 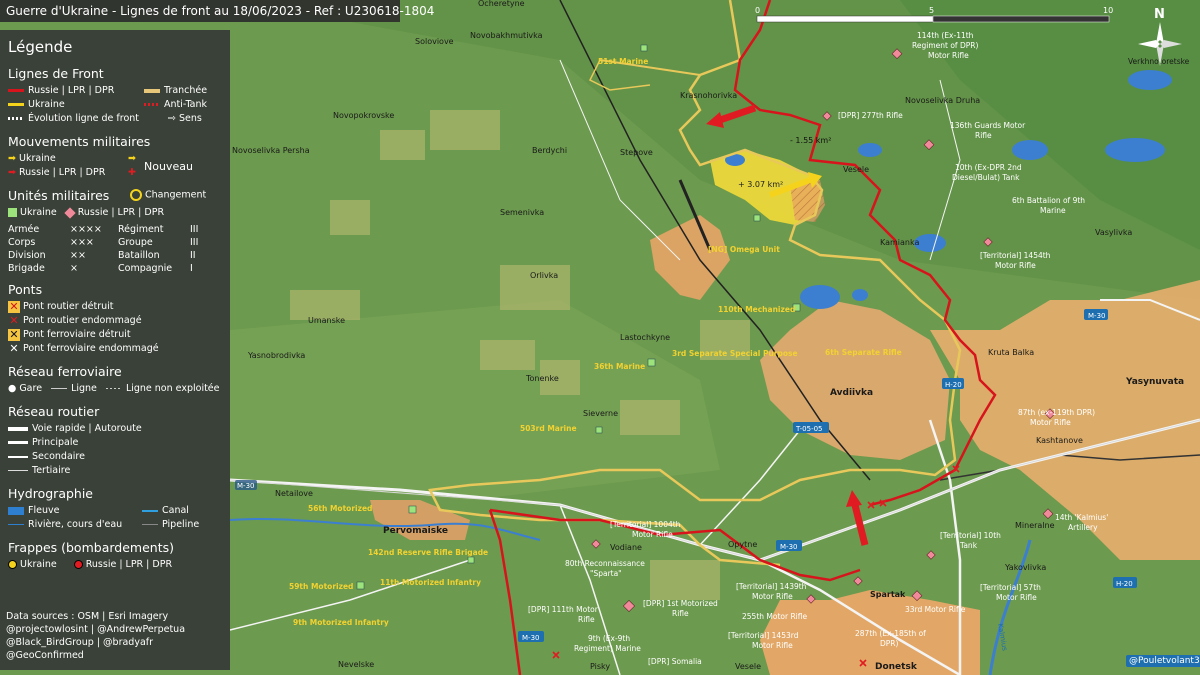 I want to click on ru-unit-label: 10th (Ex-DPR 2nd Diesel/Bulat) Tank, so click(x=987, y=172).